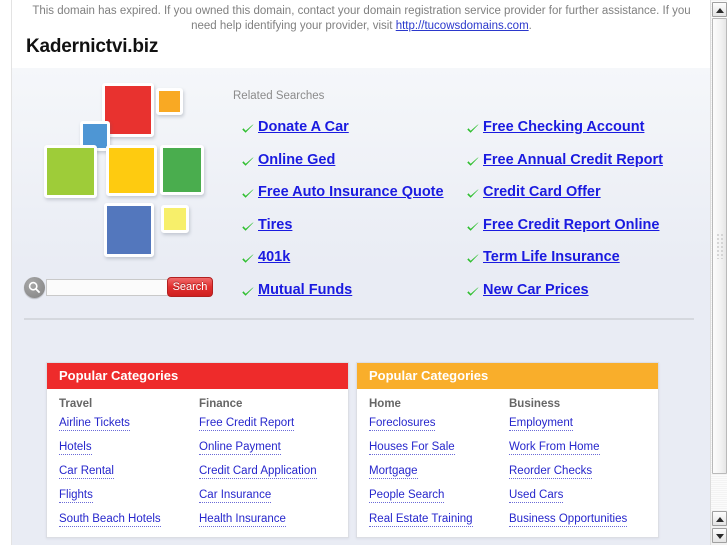 This screenshot has width=727, height=545. What do you see at coordinates (353, 233) in the screenshot?
I see `related-search-row: Tires` at bounding box center [353, 233].